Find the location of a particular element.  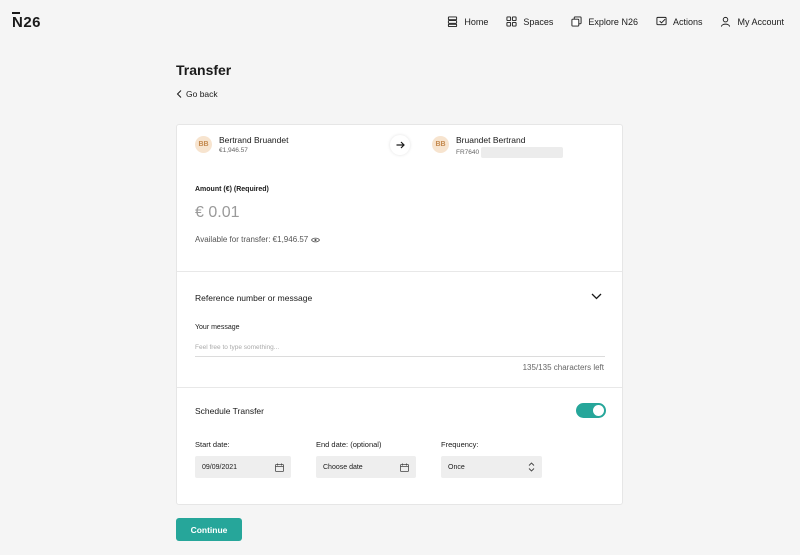

nav-home-label: Home is located at coordinates (476, 21).